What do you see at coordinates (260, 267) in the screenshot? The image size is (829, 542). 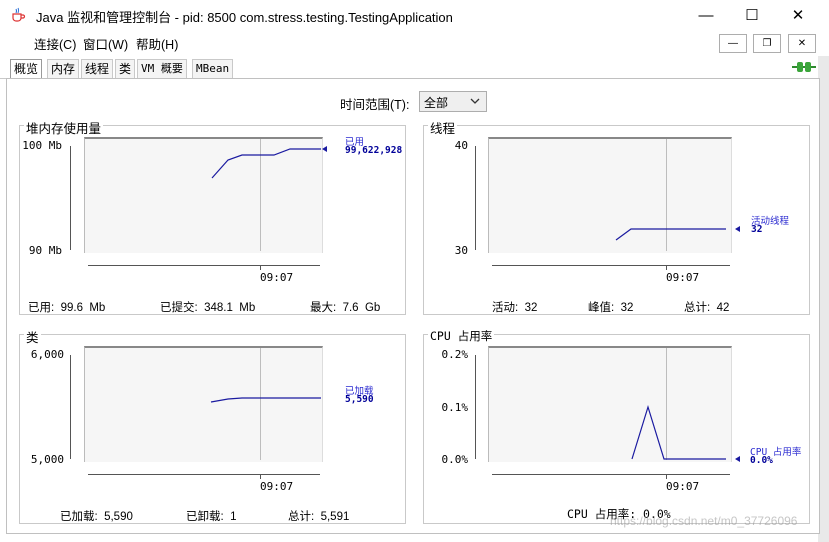 I see `heap-x-tickmark` at bounding box center [260, 267].